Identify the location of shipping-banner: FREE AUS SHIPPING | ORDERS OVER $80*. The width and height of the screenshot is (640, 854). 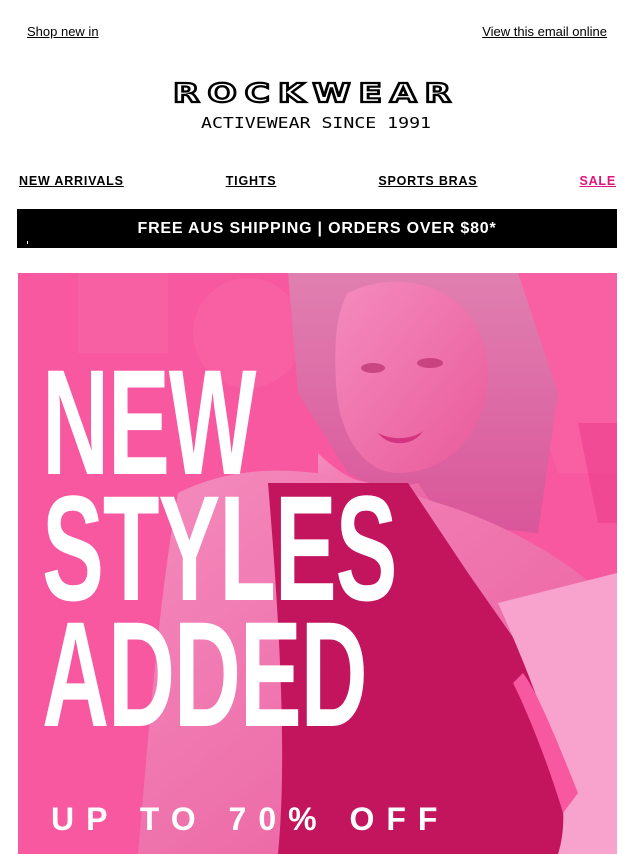
(317, 228).